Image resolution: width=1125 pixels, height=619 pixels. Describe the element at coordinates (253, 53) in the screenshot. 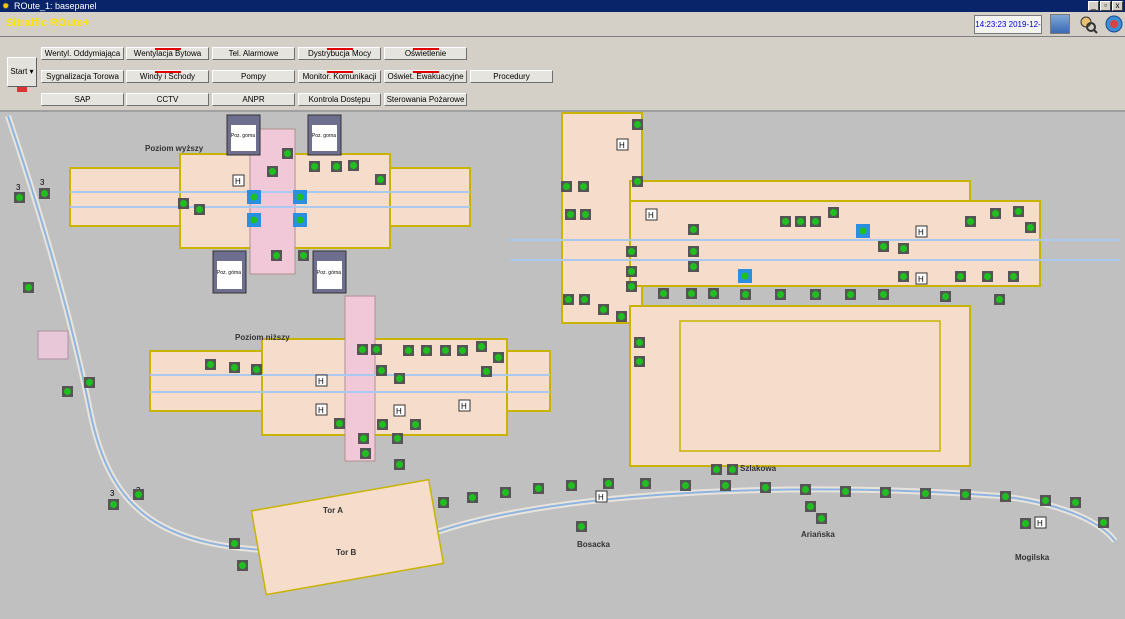

I see `btn-tel-alarmowe: Tel. Alarmowe` at that location.